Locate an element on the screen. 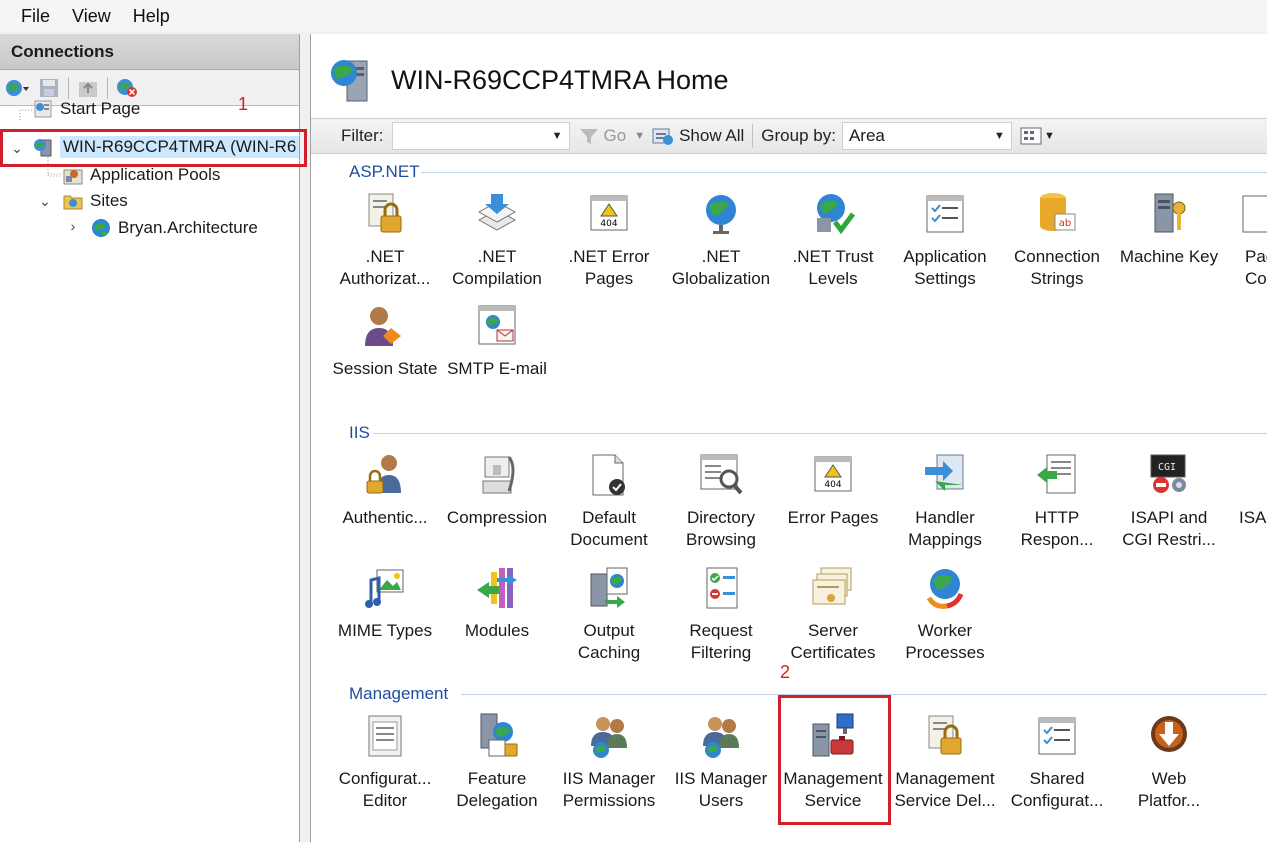 This screenshot has height=842, width=1267. feature-directory-browsing: Directory Browsing is located at coordinates (721, 504).